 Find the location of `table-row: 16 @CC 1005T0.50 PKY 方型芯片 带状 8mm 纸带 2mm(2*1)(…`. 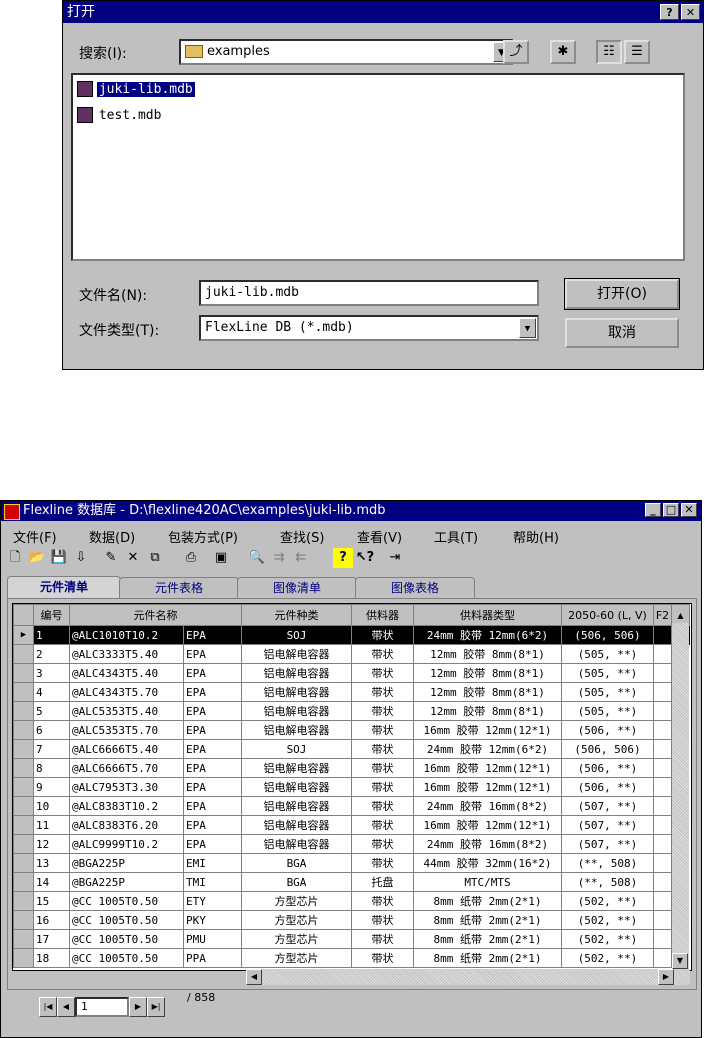

table-row: 16 @CC 1005T0.50 PKY 方型芯片 带状 8mm 纸带 2mm(2*1)(… is located at coordinates (351, 920).